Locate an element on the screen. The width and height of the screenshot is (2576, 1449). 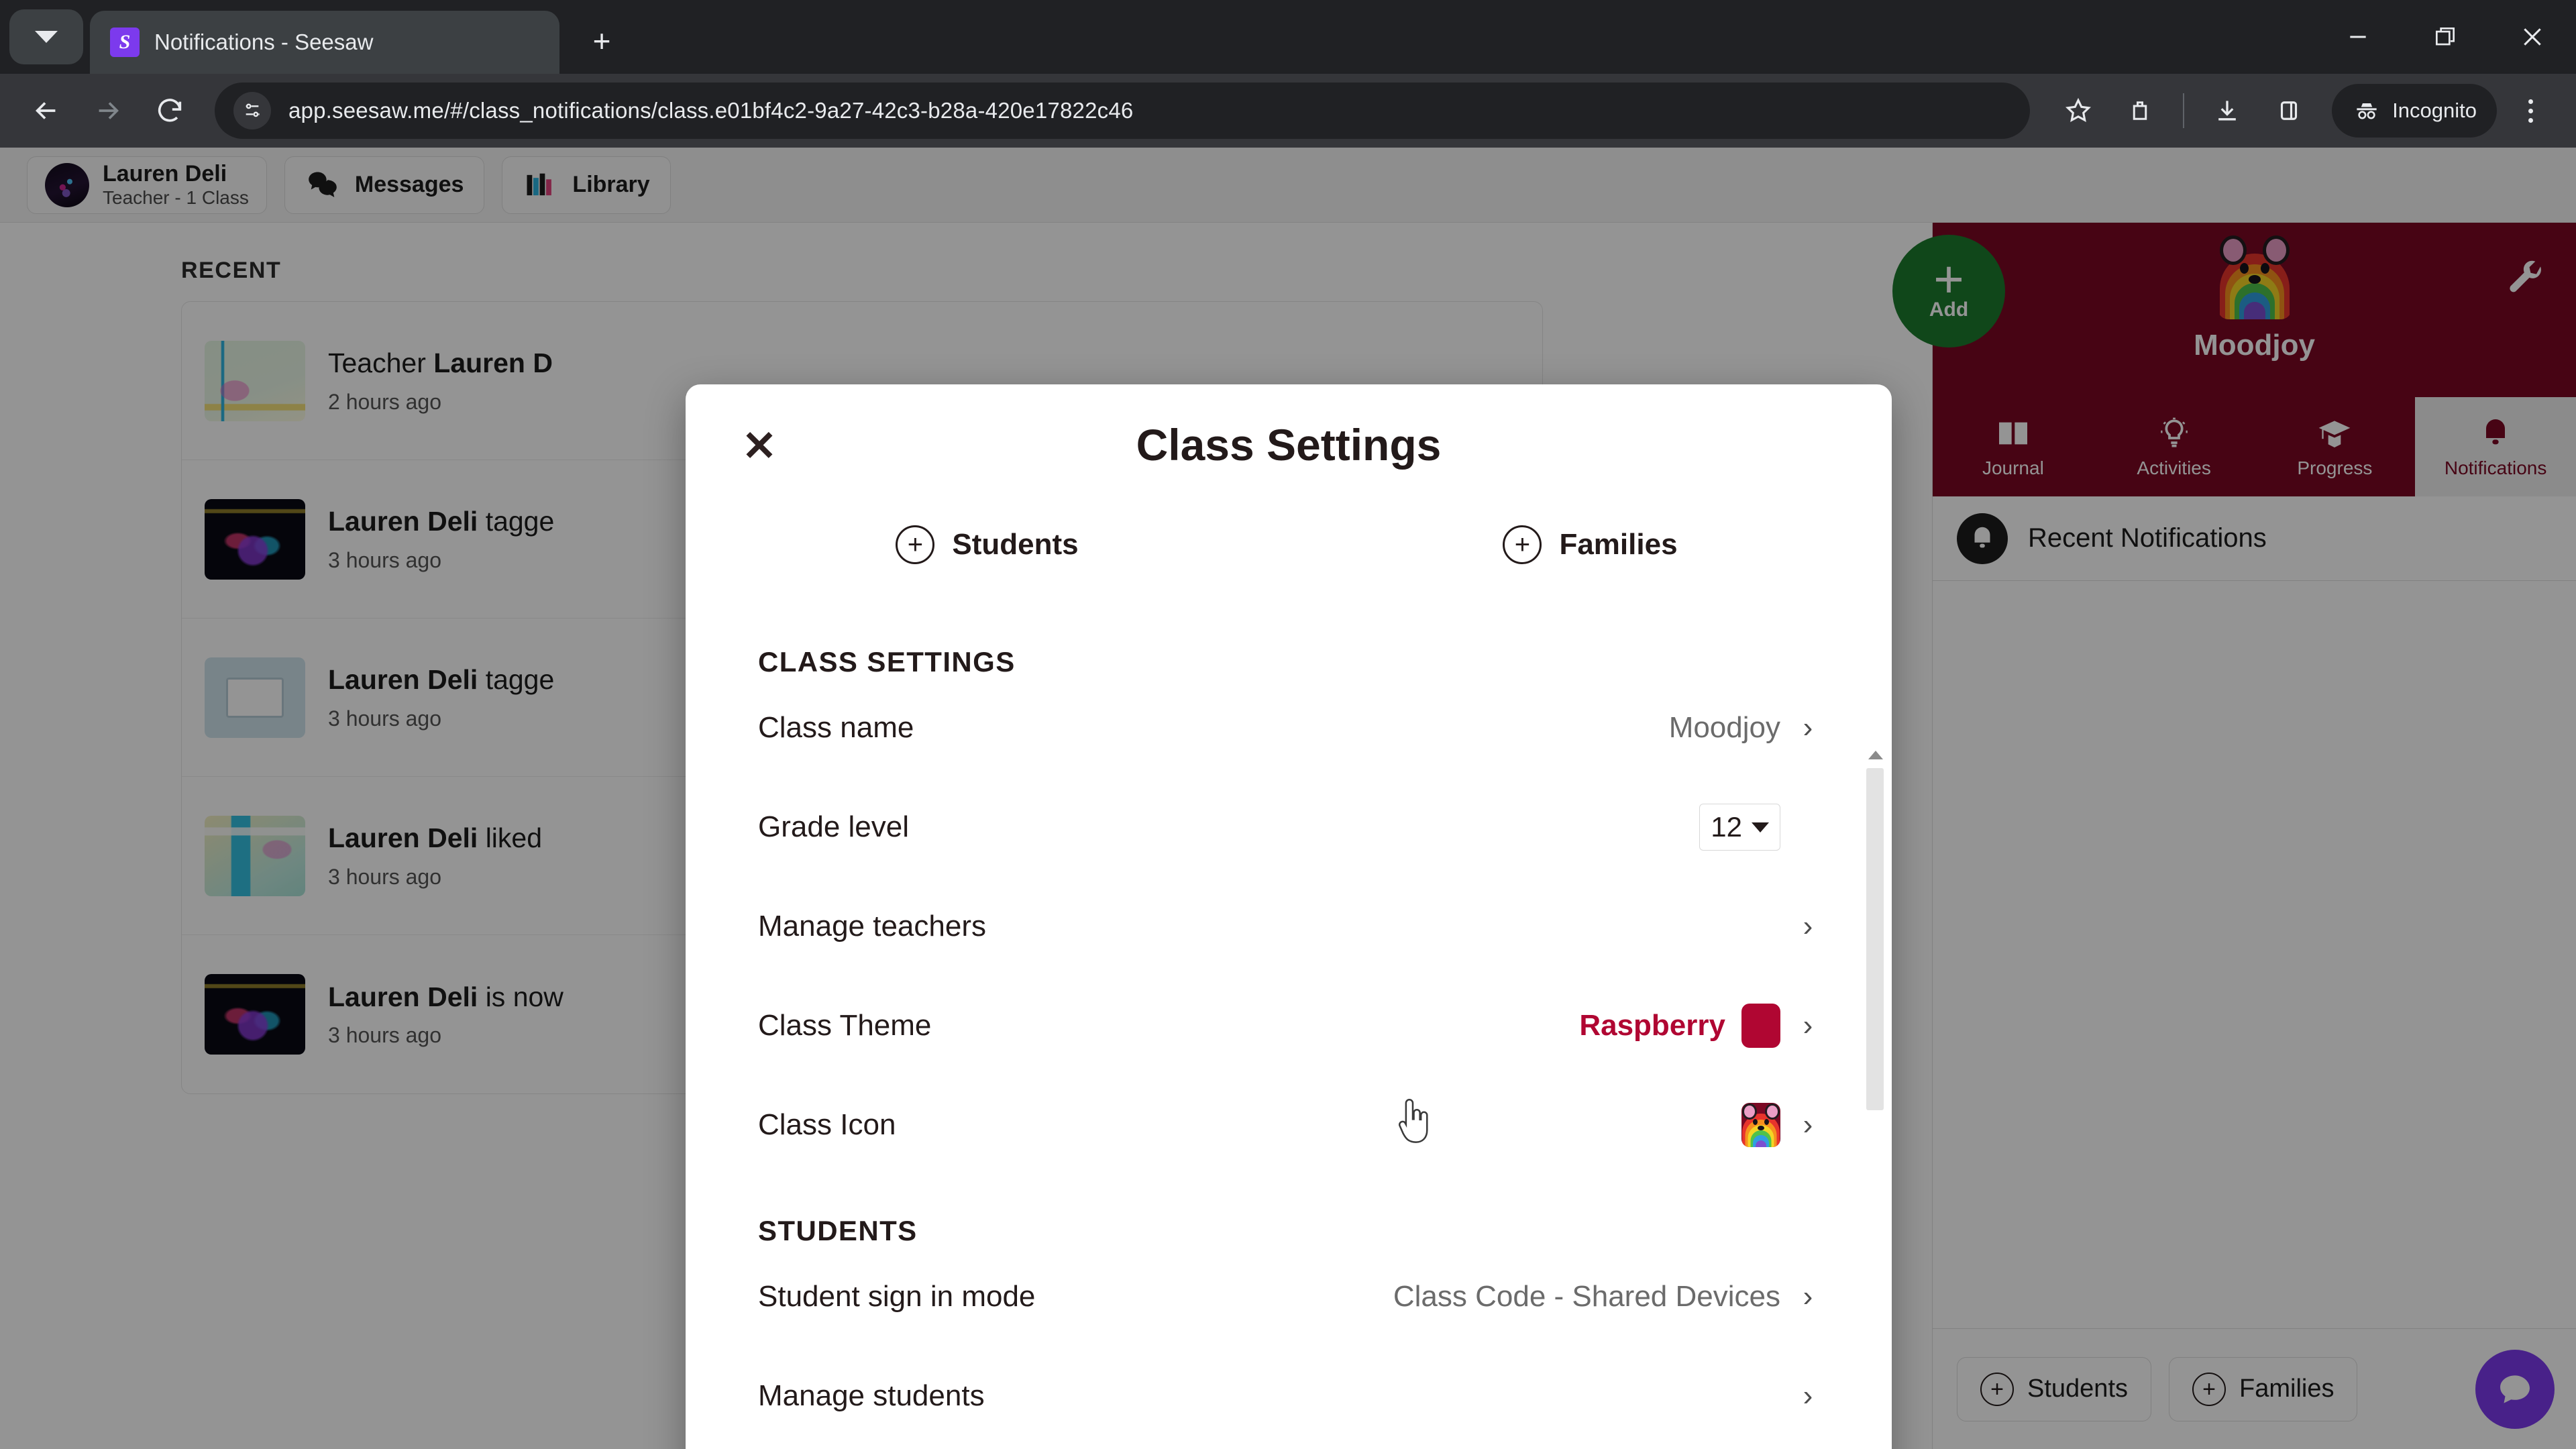
row-manage-teachers-label: Manage teachers is located at coordinates (872, 926).